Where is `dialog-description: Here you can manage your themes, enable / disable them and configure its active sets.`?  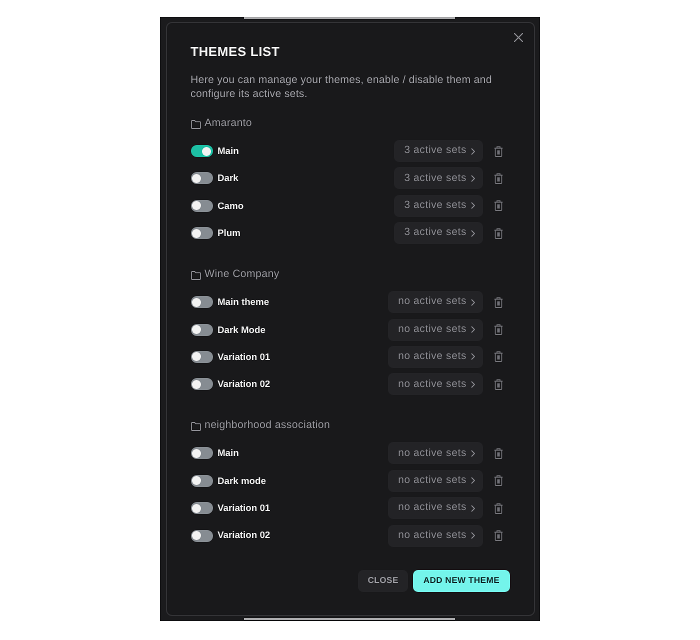
dialog-description: Here you can manage your themes, enable / disable them and configure its active sets. is located at coordinates (341, 87).